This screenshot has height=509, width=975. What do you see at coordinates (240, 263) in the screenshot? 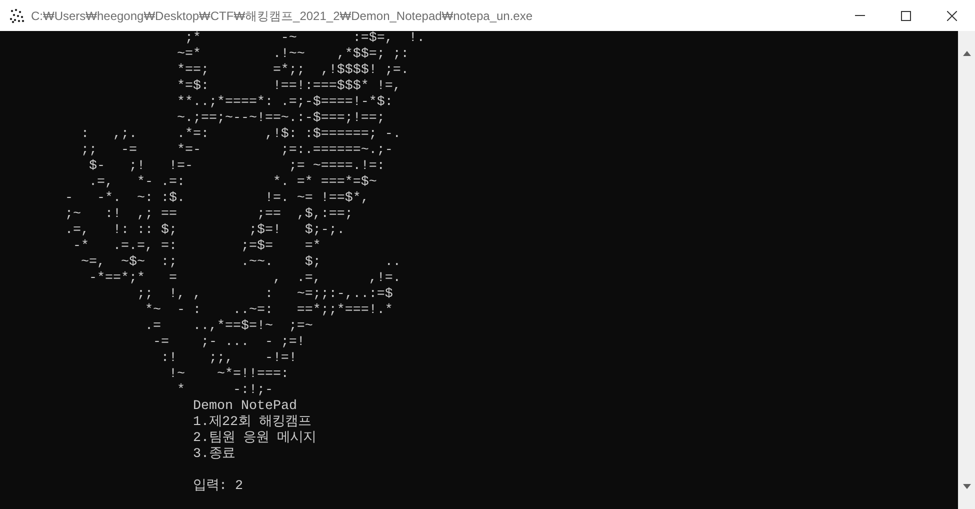
I see `ascii-art-line: ~=, ~$~ :; .~~. $; ..` at bounding box center [240, 263].